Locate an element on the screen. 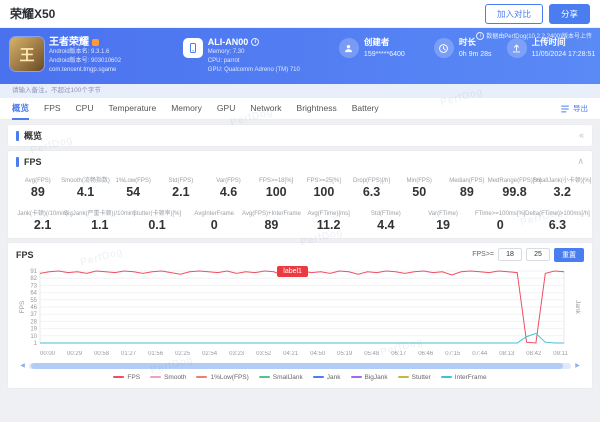  fps-range-control: FPS>= 重置 is located at coordinates (528, 254).